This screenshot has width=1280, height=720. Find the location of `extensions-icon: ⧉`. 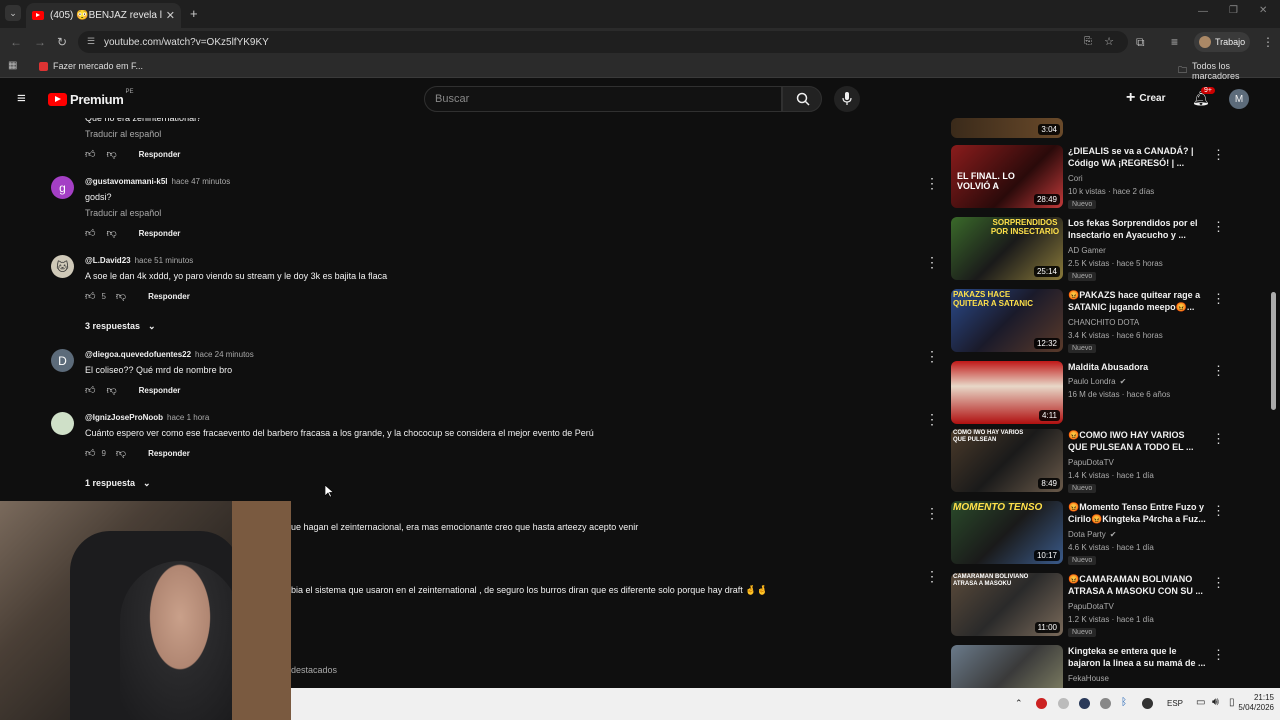

extensions-icon: ⧉ is located at coordinates (1140, 42).